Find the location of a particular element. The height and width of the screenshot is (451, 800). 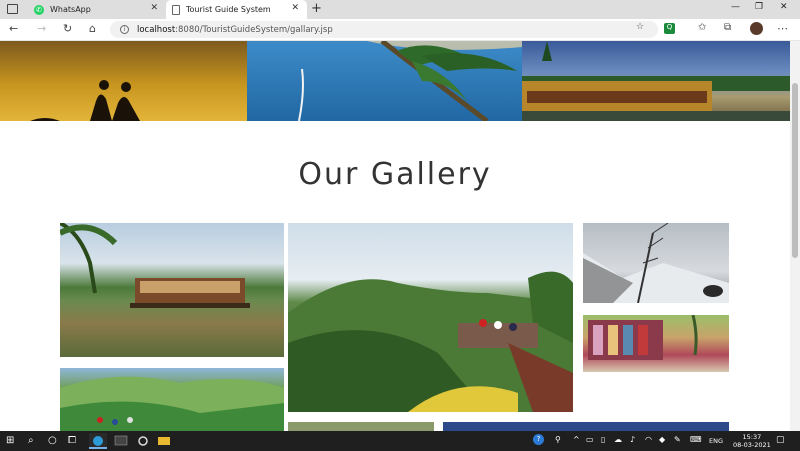

window-menu-icon is located at coordinates (12, 9).